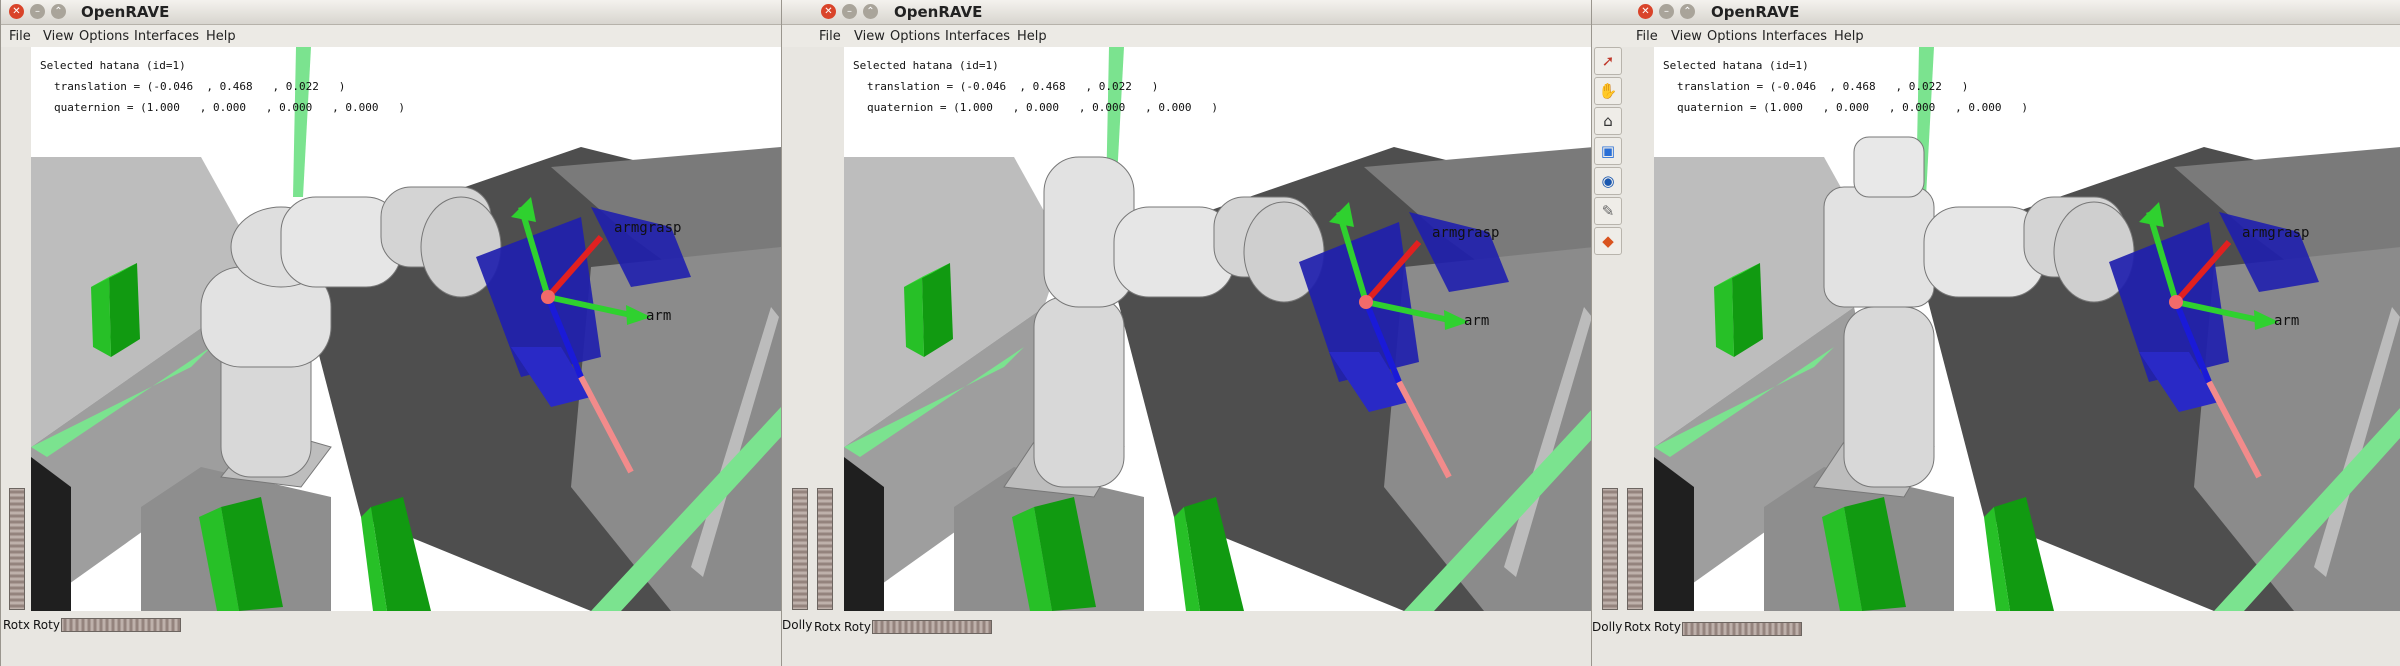 This screenshot has height=666, width=2400. Describe the element at coordinates (1608, 151) in the screenshot. I see `view-all-icon: ▣` at that location.